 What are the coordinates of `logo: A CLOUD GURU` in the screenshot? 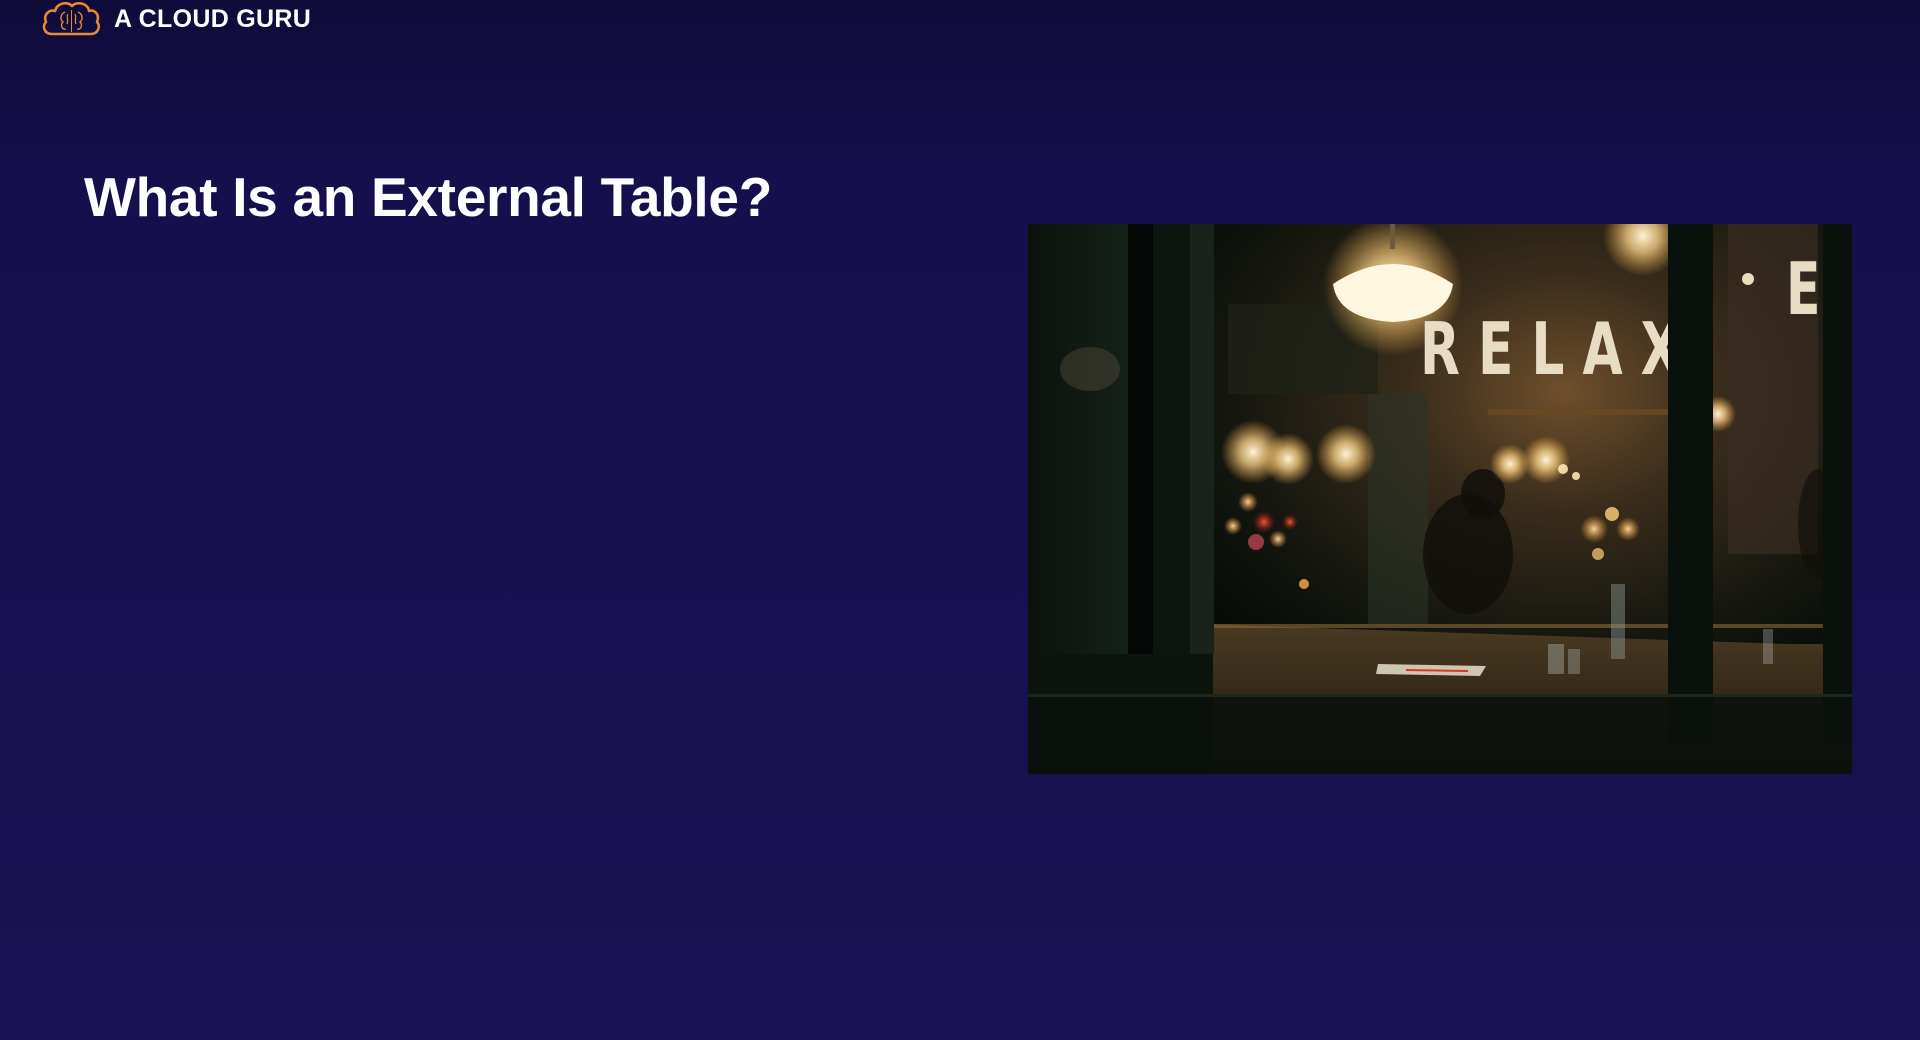 It's located at (175, 19).